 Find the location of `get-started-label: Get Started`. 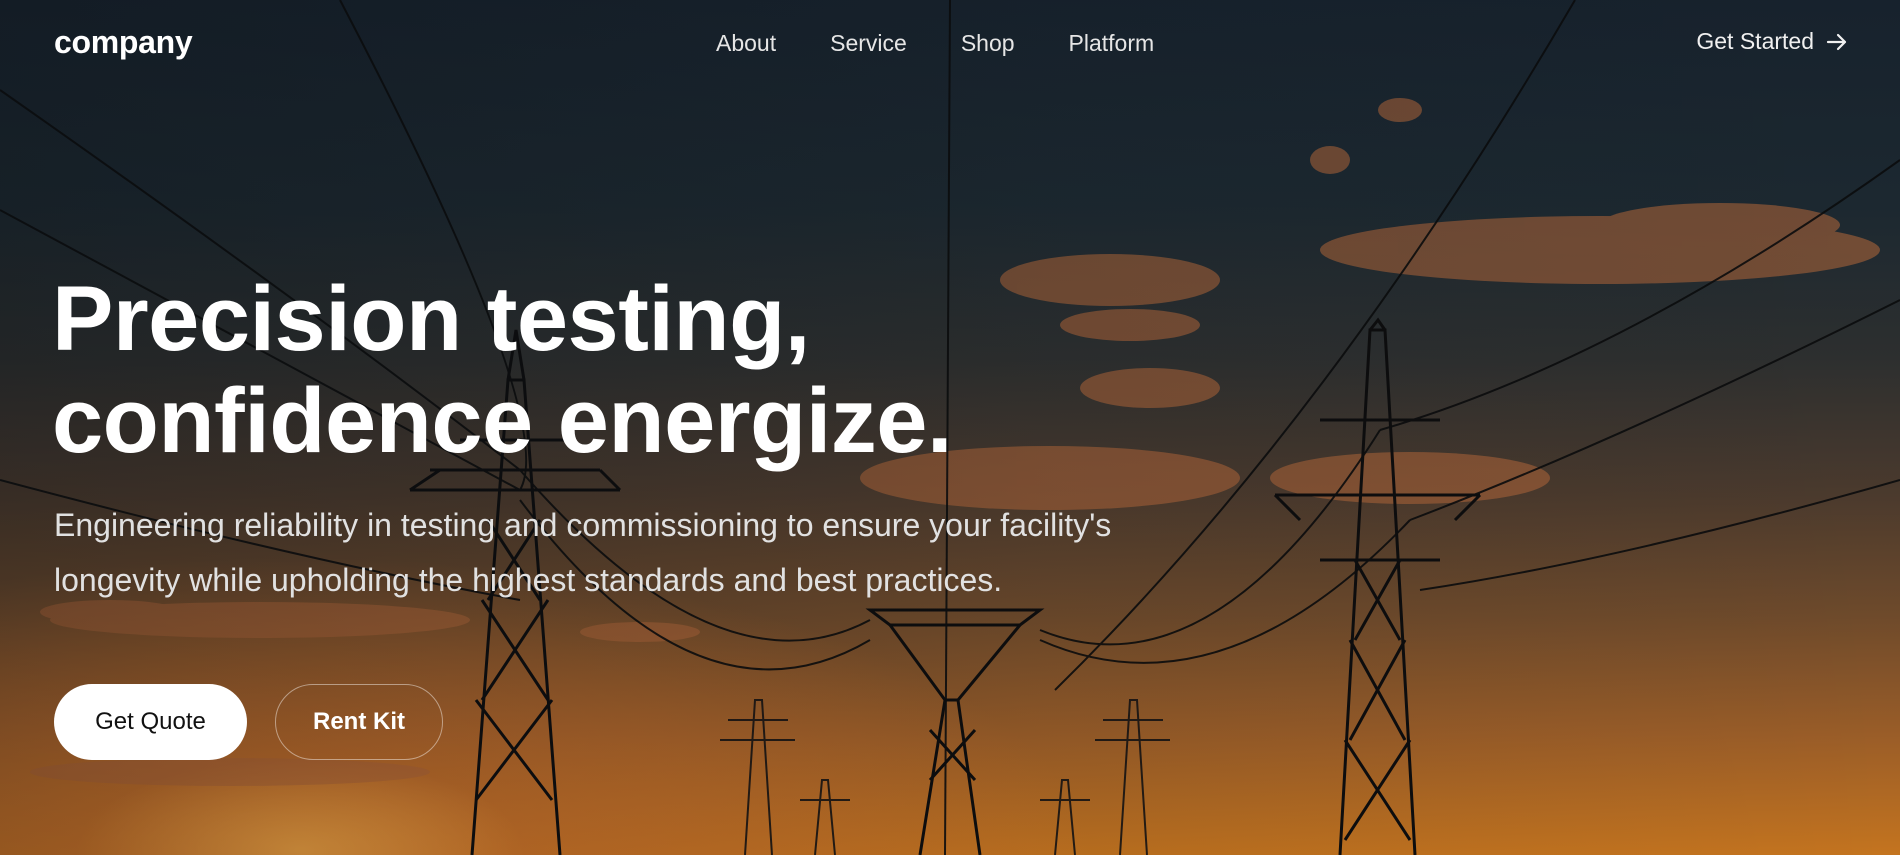

get-started-label: Get Started is located at coordinates (1755, 41).